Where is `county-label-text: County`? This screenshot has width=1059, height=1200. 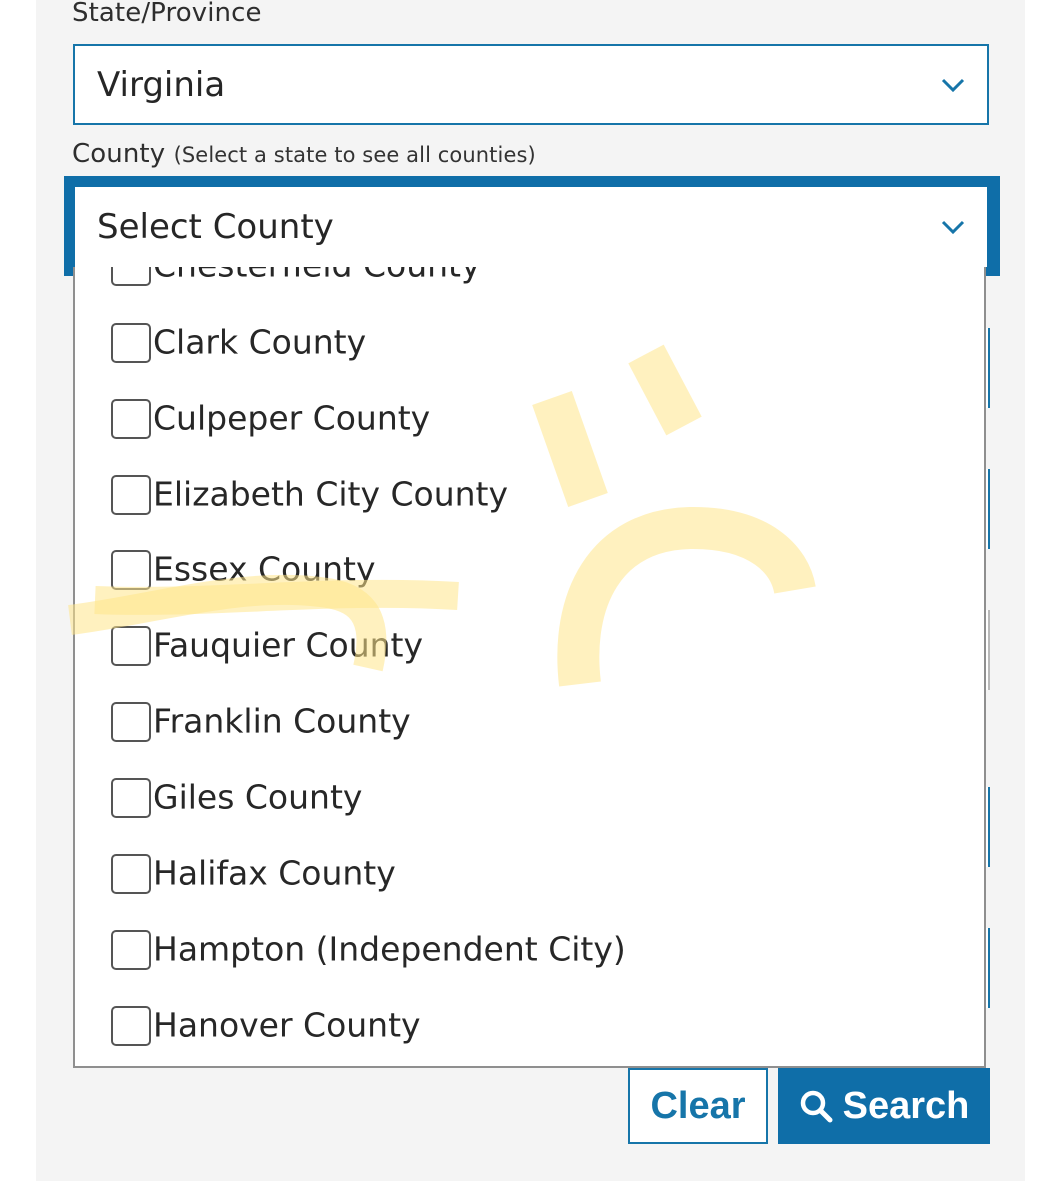
county-label-text: County is located at coordinates (119, 154).